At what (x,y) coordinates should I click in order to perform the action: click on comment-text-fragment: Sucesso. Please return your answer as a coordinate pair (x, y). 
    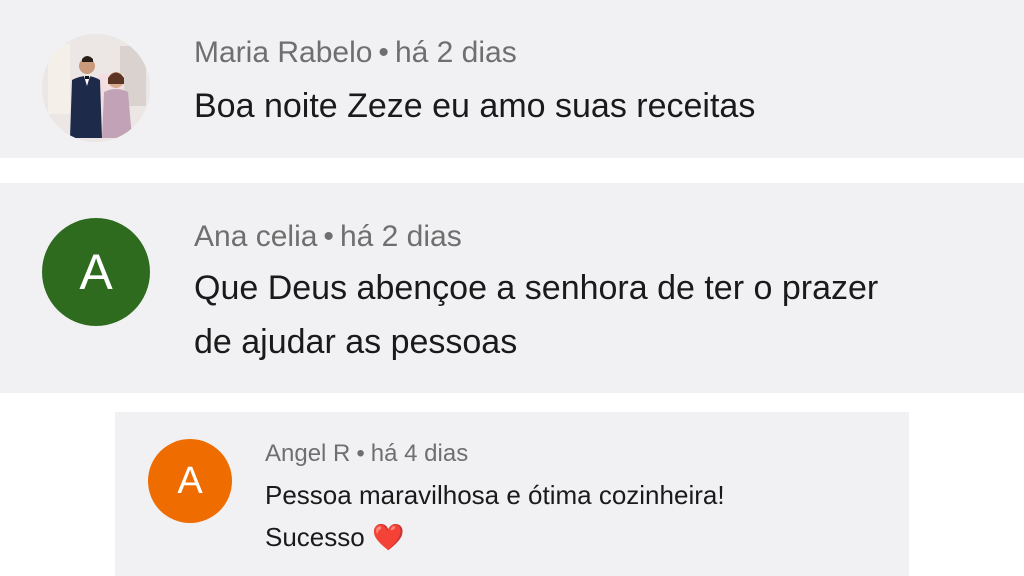
    Looking at the image, I should click on (315, 537).